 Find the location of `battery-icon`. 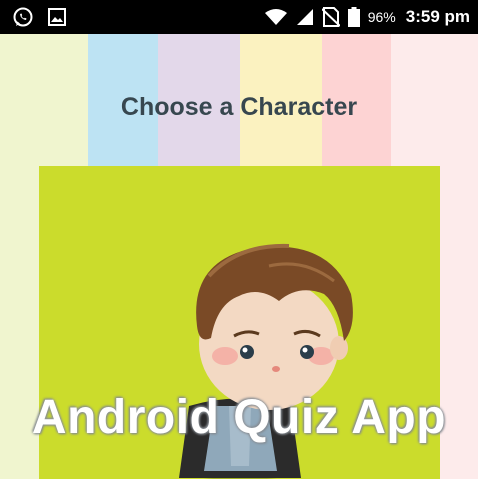

battery-icon is located at coordinates (353, 17).